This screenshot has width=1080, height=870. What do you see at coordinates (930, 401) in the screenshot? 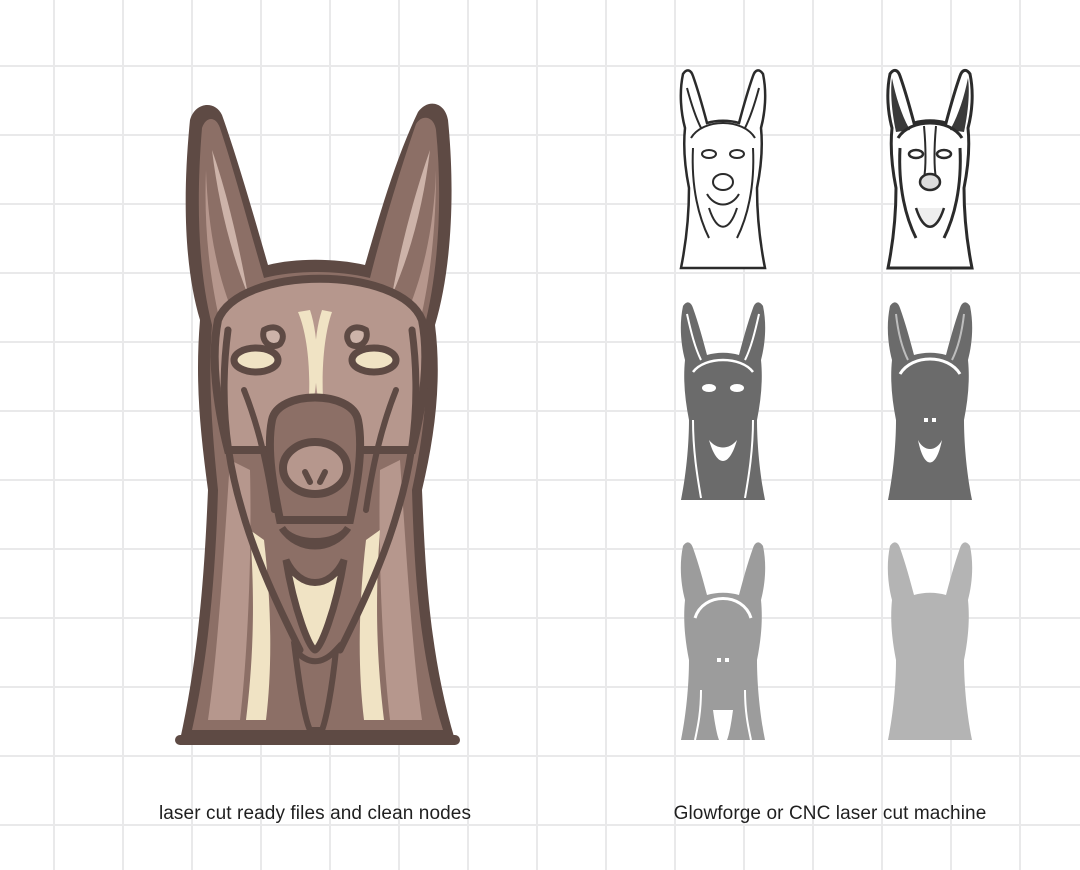
I see `doberman-mid-layer-icon` at bounding box center [930, 401].